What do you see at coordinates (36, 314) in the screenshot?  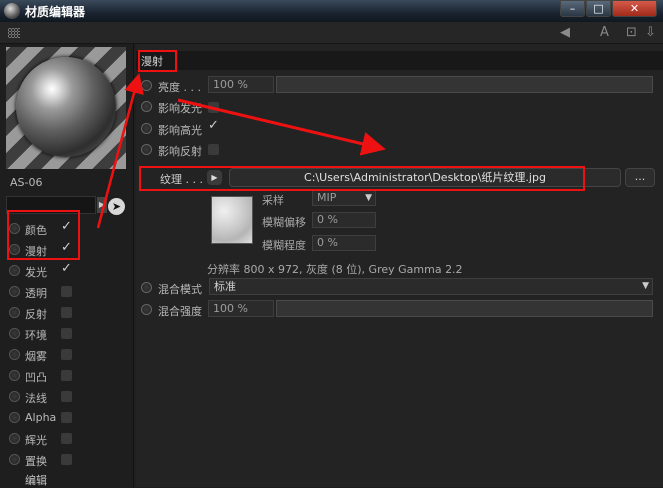 I see `channel-label: 反射` at bounding box center [36, 314].